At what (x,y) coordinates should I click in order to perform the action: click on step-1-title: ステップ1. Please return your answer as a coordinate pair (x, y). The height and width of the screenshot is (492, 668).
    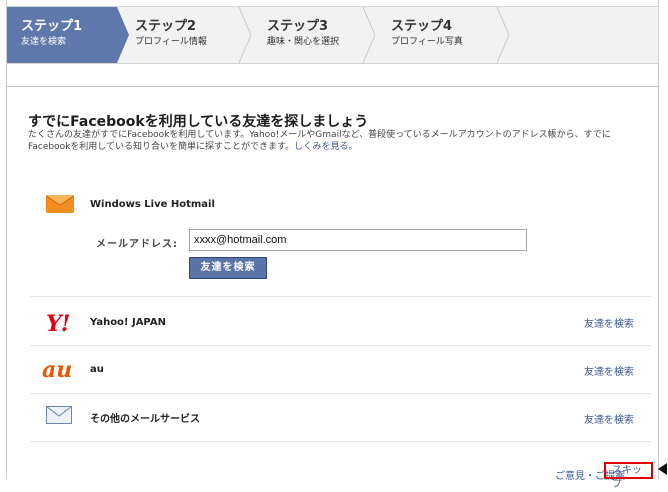
    Looking at the image, I should click on (52, 26).